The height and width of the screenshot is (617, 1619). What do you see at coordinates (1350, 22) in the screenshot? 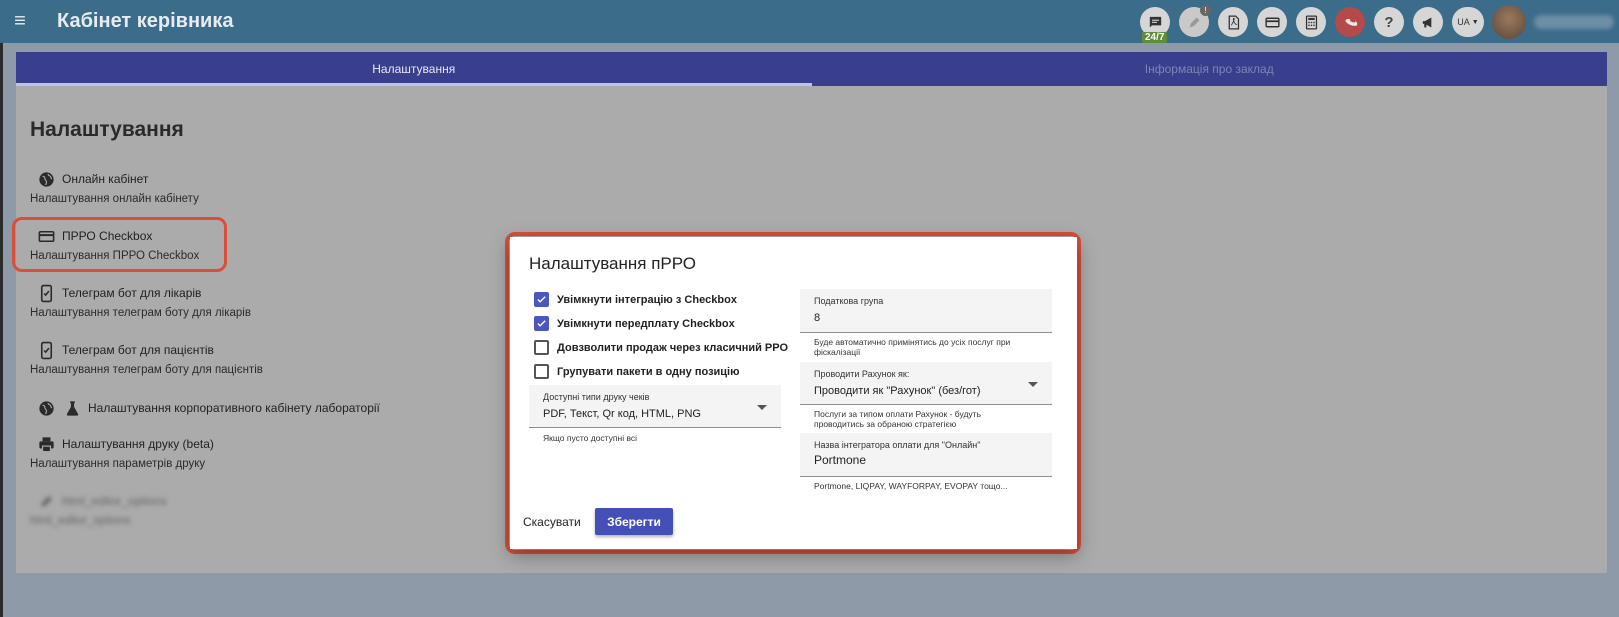
I see `phone-hangup-icon` at bounding box center [1350, 22].